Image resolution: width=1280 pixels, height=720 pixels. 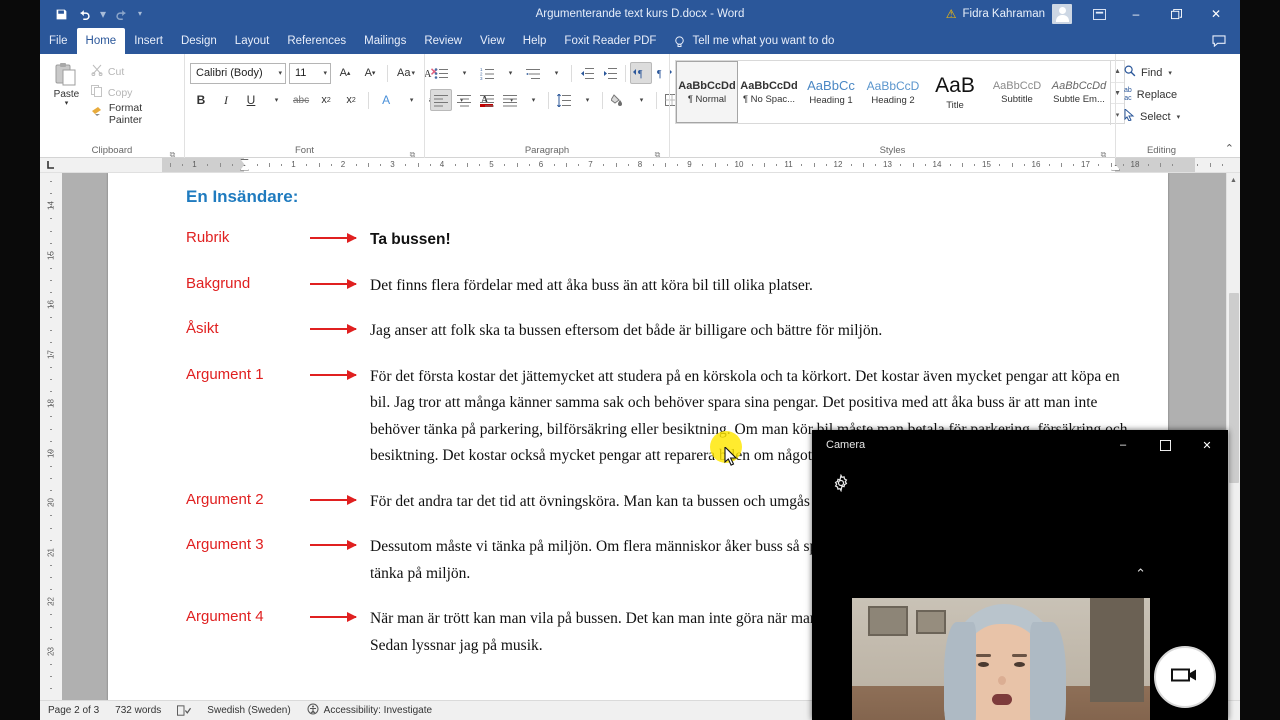 I want to click on ruler-track: 1 1 2 3 4 5 6 7 8 9 10 11 12 13 14 15 16 17 18, so click(x=651, y=165).